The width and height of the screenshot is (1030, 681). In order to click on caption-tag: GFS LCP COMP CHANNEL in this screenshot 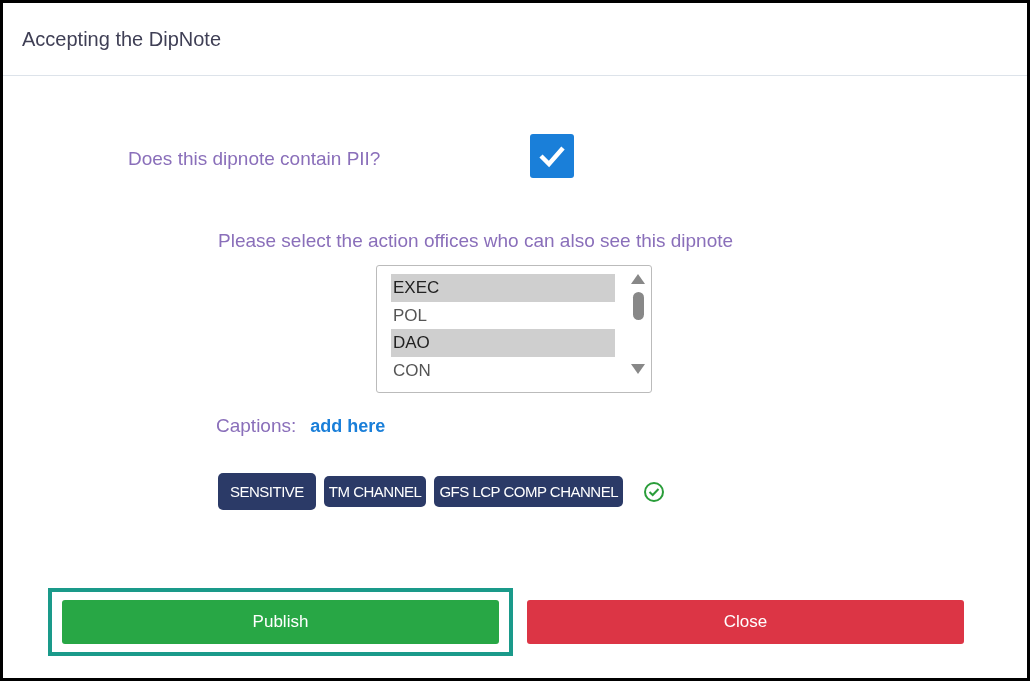, I will do `click(529, 491)`.